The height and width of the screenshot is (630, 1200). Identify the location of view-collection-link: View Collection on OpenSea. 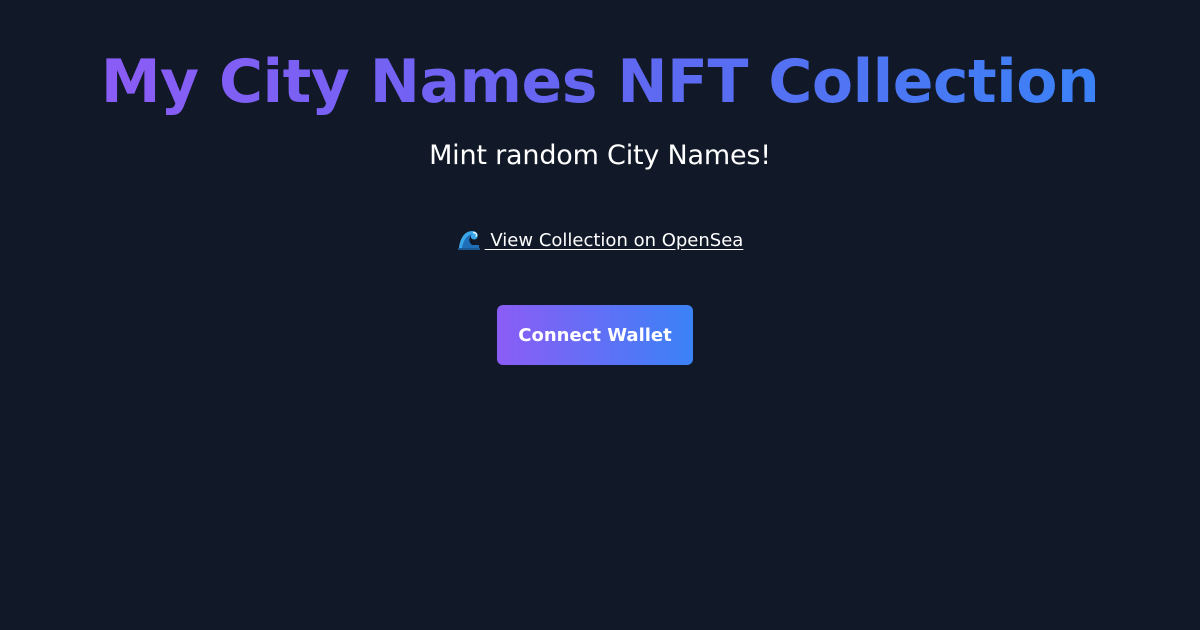
(600, 240).